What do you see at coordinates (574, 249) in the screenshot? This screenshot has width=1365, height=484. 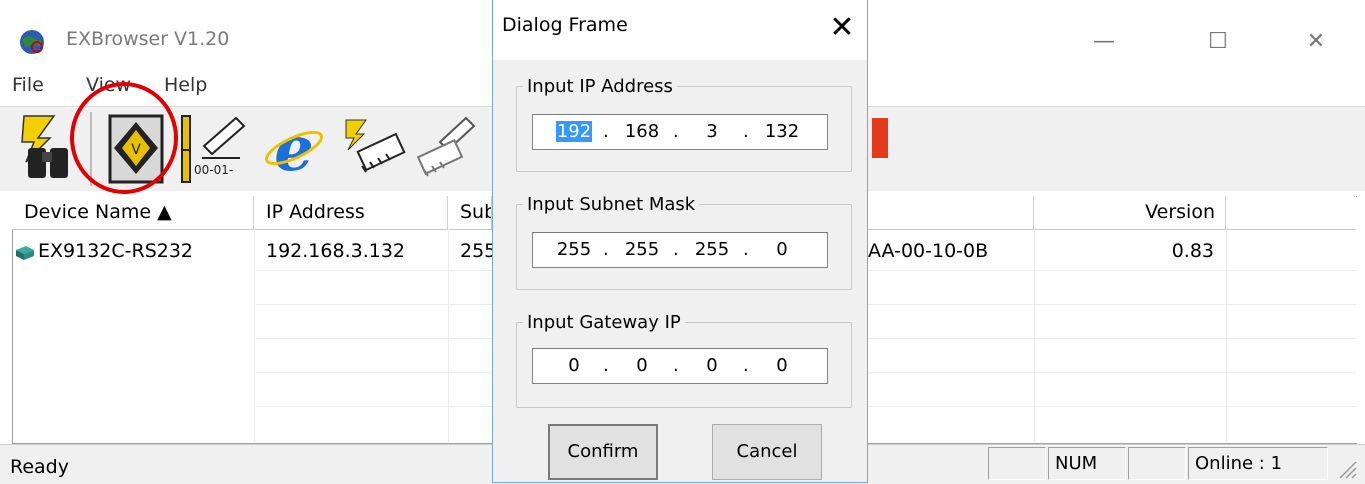 I see `mask-octet-1: 255` at bounding box center [574, 249].